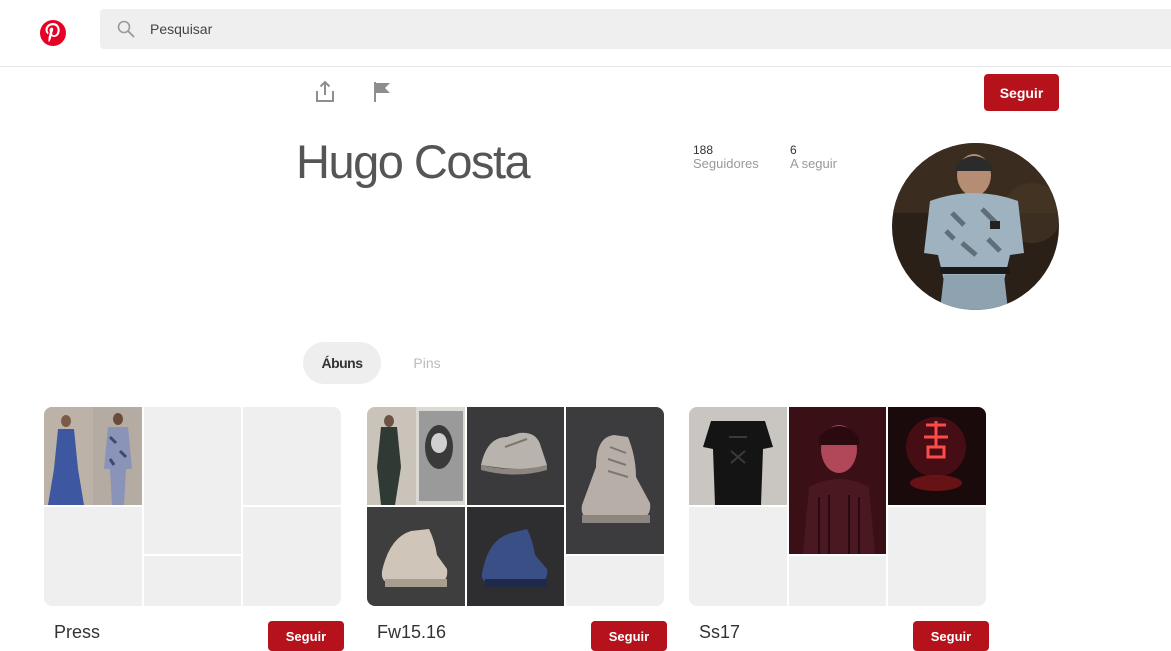  What do you see at coordinates (793, 150) in the screenshot?
I see `following-count: 6` at bounding box center [793, 150].